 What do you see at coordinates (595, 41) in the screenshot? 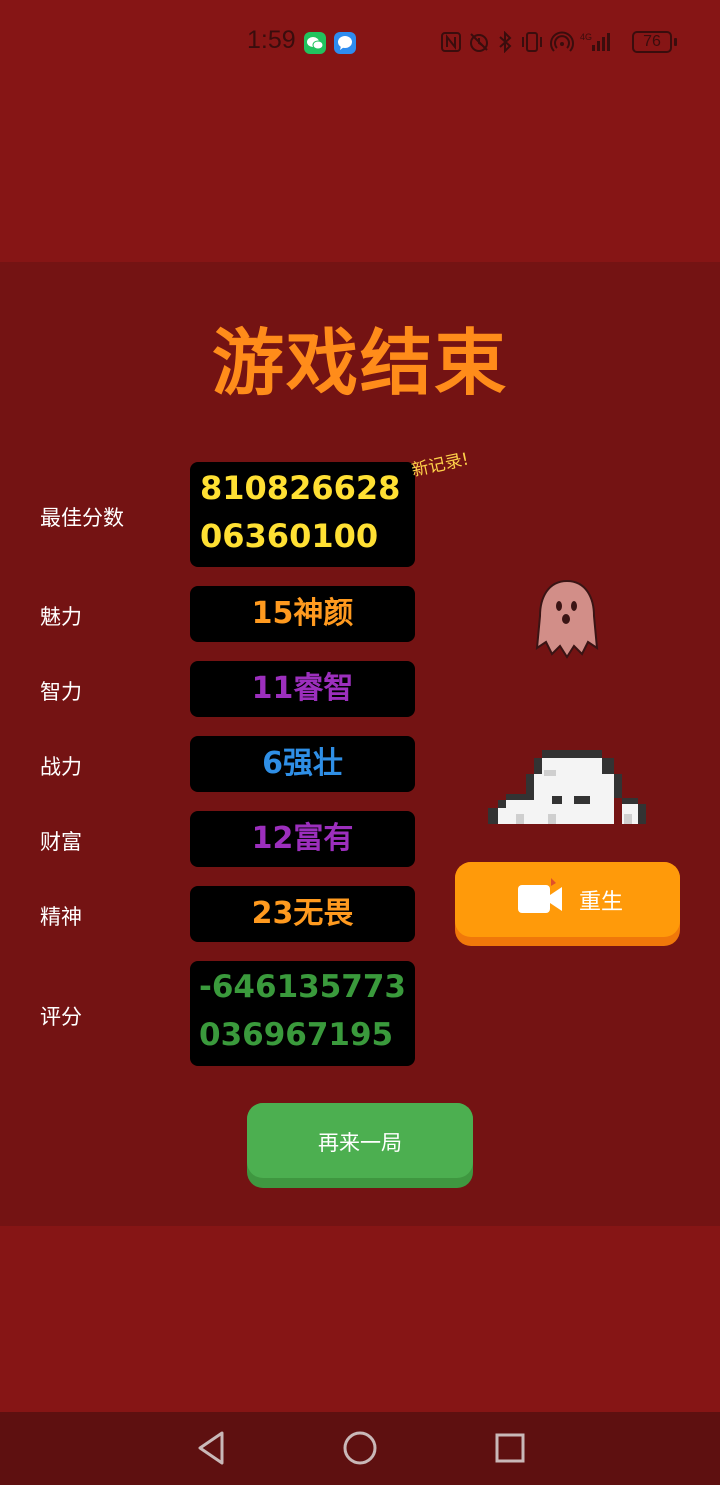
I see `4g-signal-icon: 4G` at bounding box center [595, 41].